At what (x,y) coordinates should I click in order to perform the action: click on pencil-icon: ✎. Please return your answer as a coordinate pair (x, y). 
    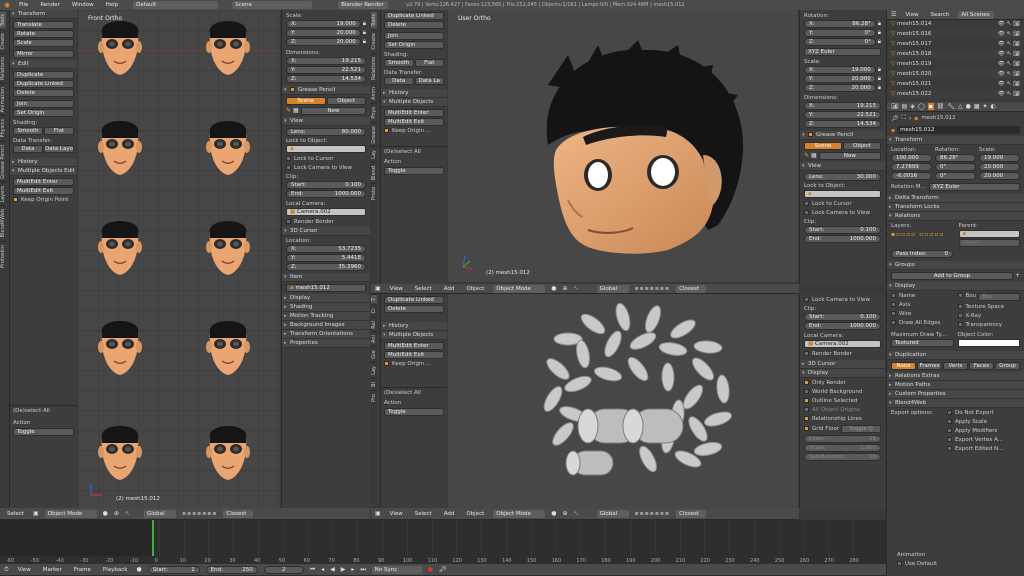
    Looking at the image, I should click on (806, 156).